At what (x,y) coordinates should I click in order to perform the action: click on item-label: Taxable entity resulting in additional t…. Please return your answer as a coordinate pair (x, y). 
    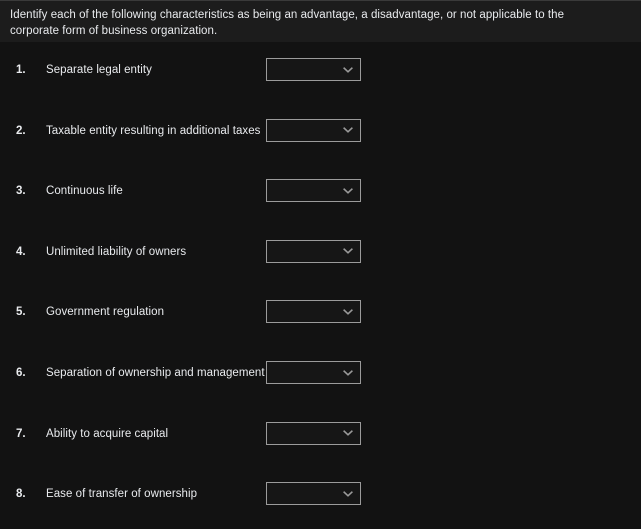
    Looking at the image, I should click on (153, 130).